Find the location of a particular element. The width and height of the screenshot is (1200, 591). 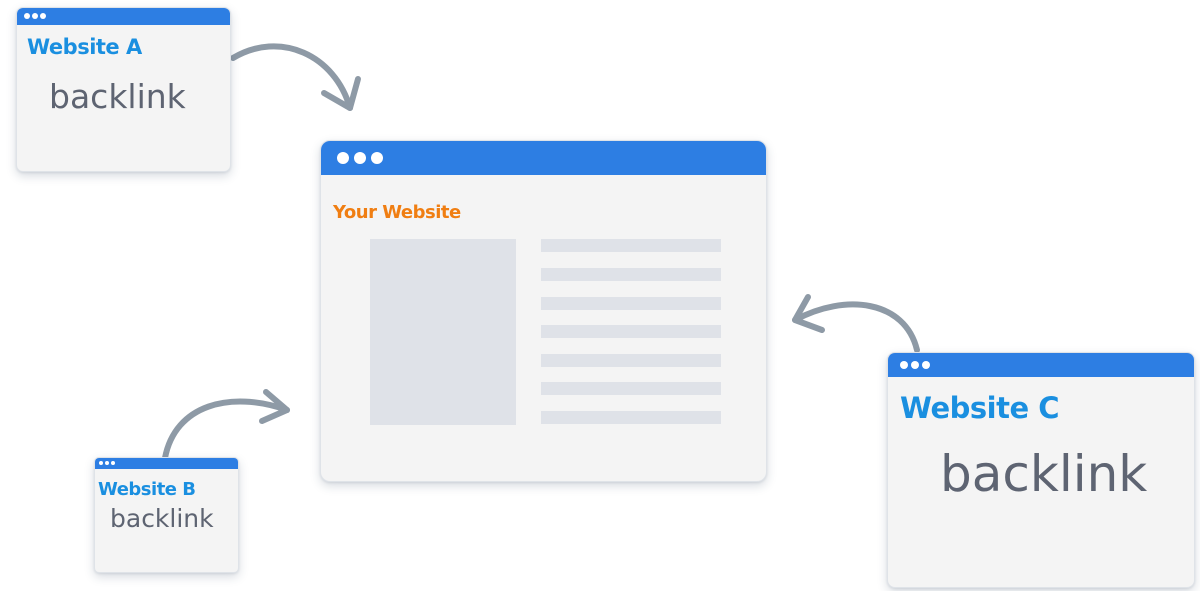

website-a-window: Website A backlink is located at coordinates (123, 89).